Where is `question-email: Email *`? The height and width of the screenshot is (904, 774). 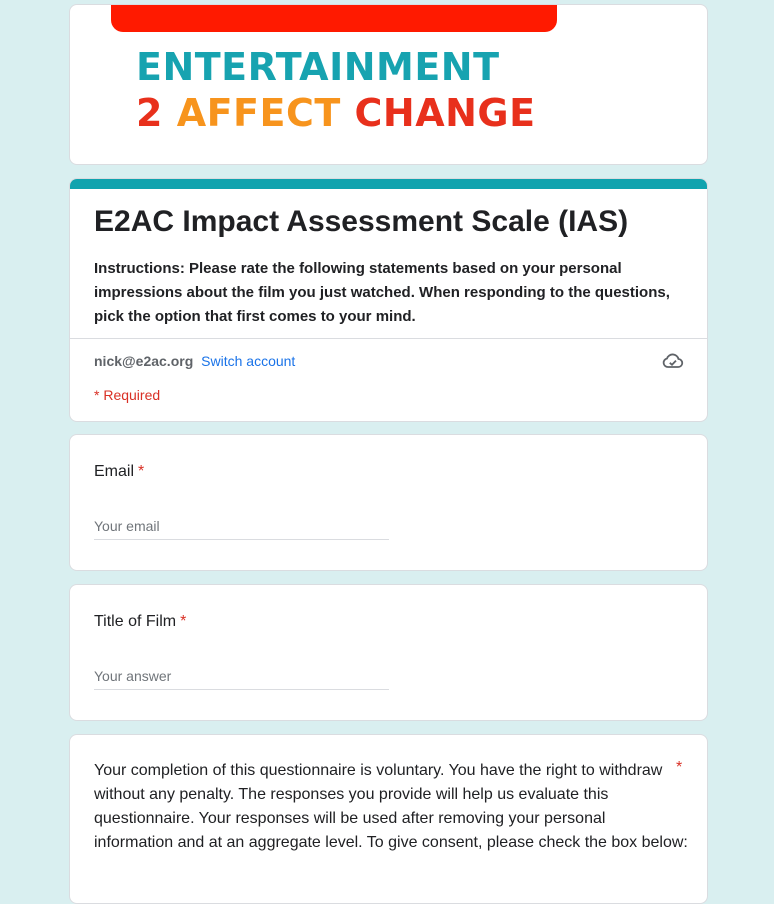
question-email: Email * is located at coordinates (388, 502).